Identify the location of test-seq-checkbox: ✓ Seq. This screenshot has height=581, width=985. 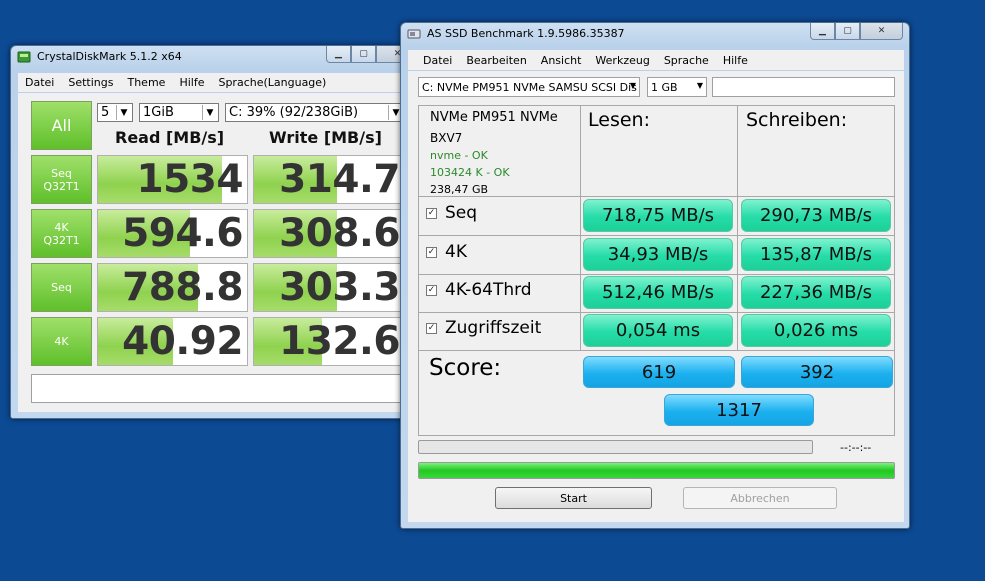
(451, 213).